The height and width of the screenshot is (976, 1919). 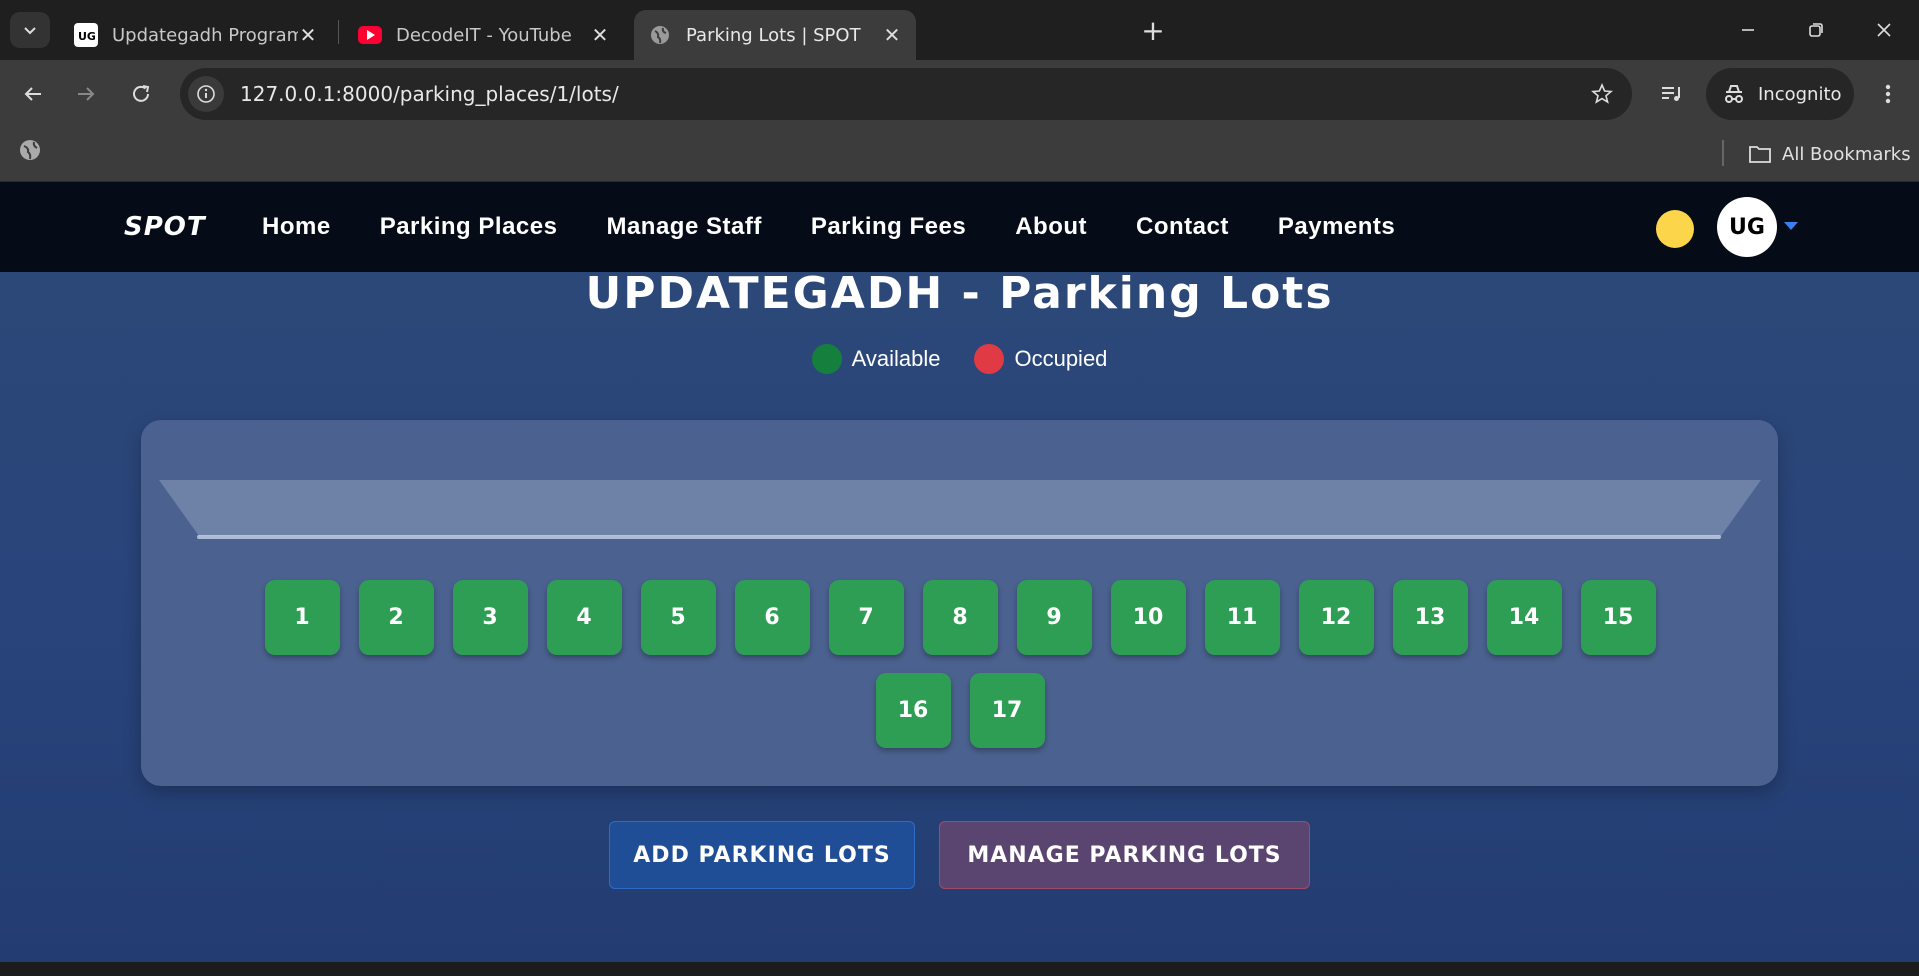 I want to click on parking-slot: 16, so click(x=913, y=710).